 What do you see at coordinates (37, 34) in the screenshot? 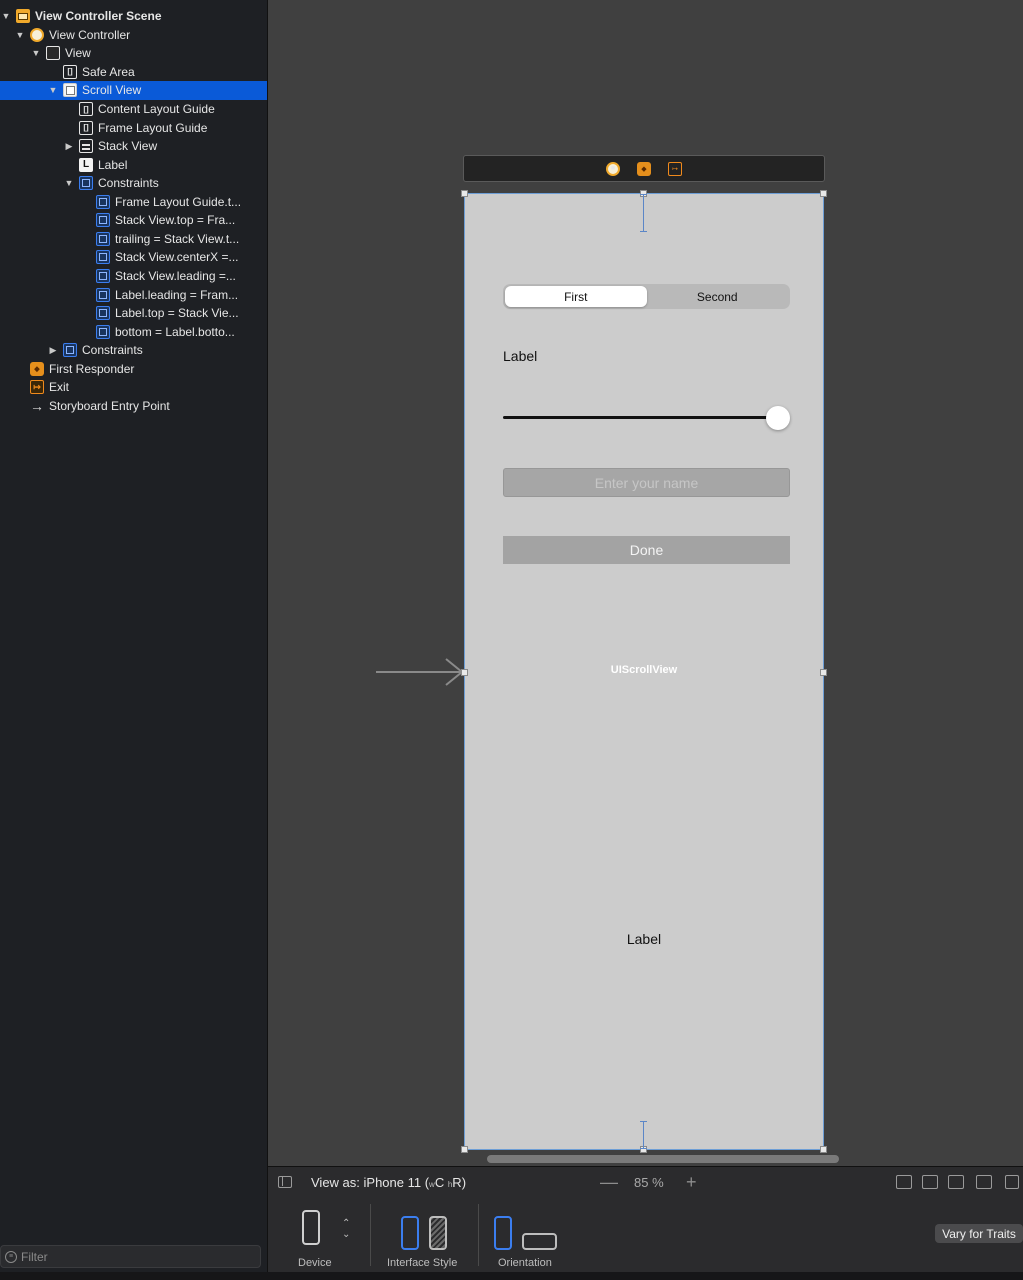
I see `view-controller-icon` at bounding box center [37, 34].